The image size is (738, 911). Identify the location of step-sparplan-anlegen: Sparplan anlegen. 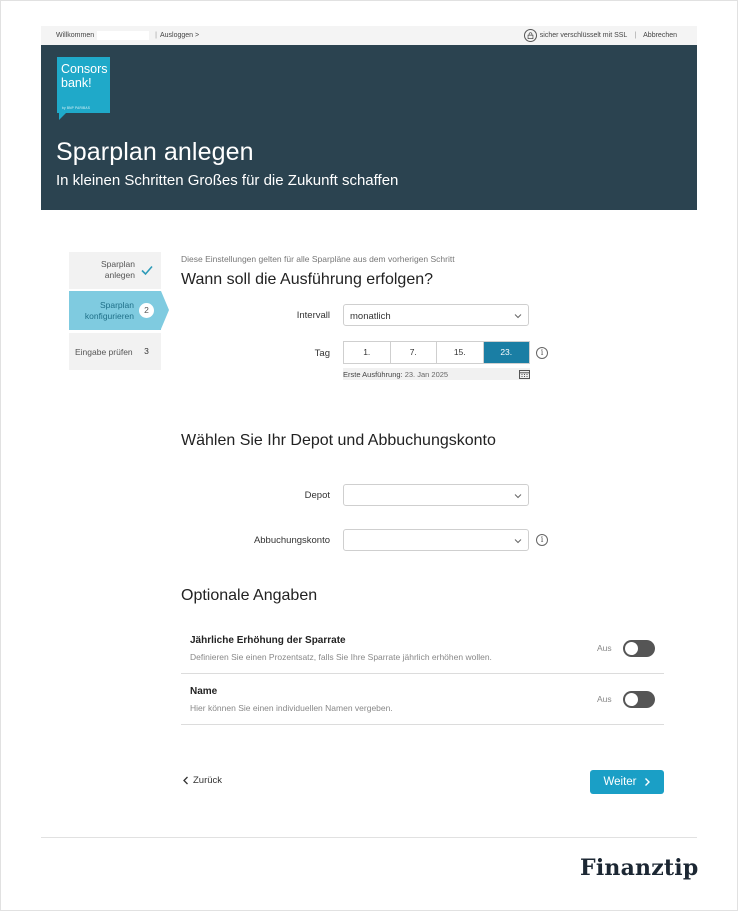
(115, 270).